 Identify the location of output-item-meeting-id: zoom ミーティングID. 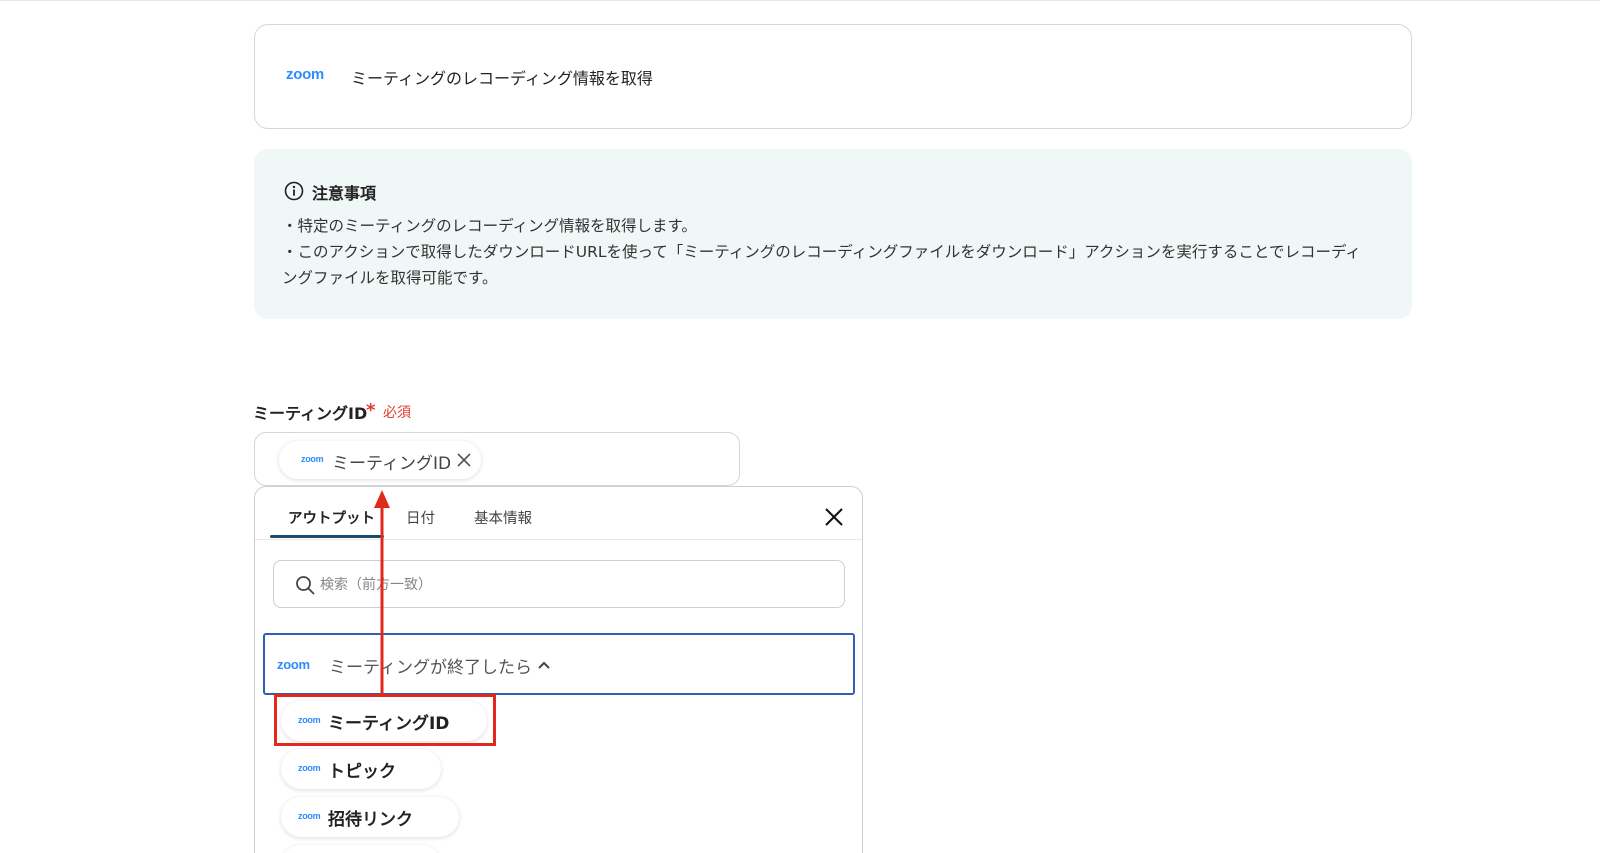
(384, 721).